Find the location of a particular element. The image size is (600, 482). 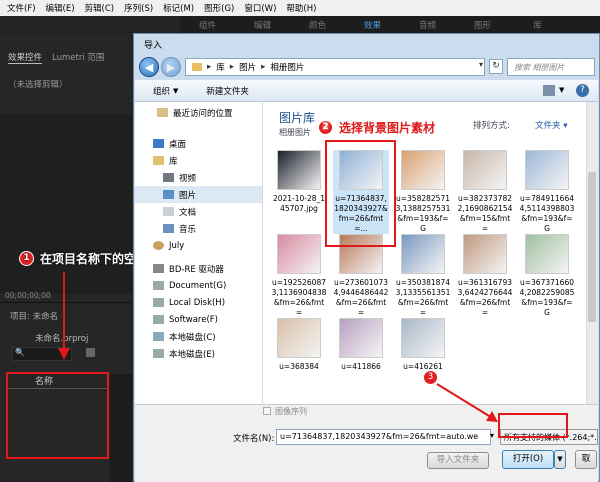

step-1-badge: 1 is located at coordinates (26, 258).